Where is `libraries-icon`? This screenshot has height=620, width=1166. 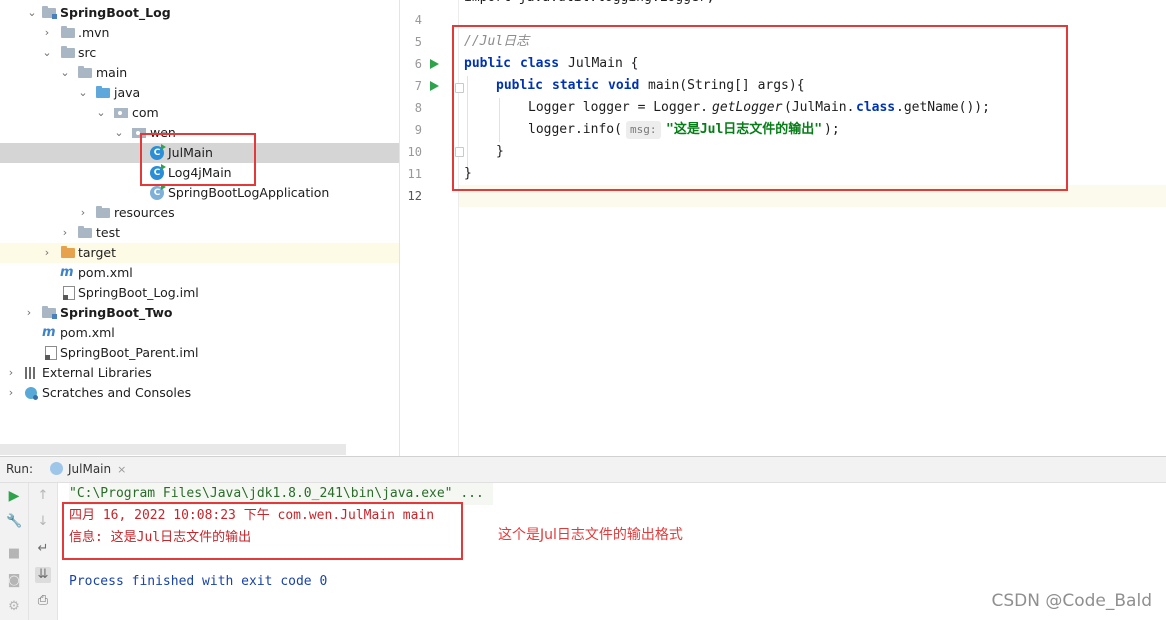
libraries-icon is located at coordinates (31, 373).